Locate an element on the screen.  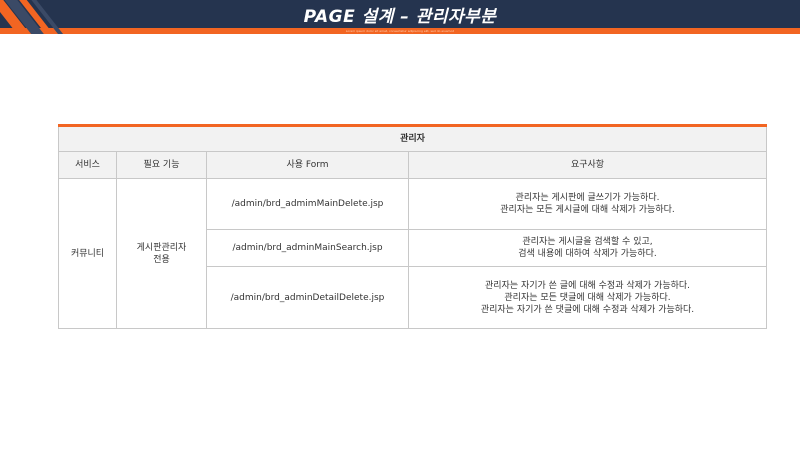
requirement-line: 관리자는 게시글을 검색할 수 있고, is located at coordinates (587, 242).